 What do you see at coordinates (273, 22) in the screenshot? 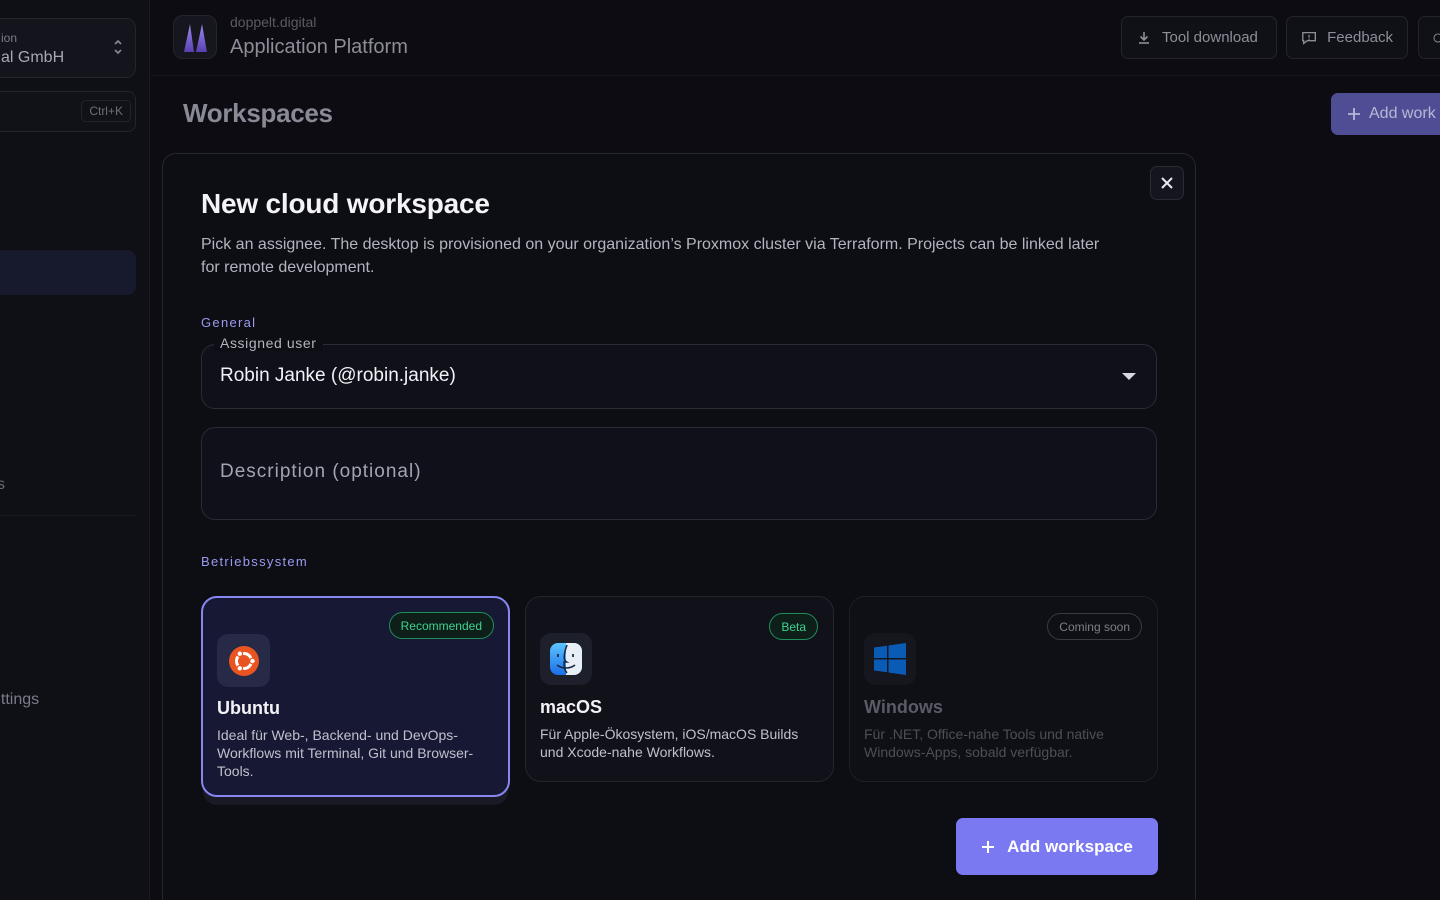
I see `app-domain: doppelt.digital` at bounding box center [273, 22].